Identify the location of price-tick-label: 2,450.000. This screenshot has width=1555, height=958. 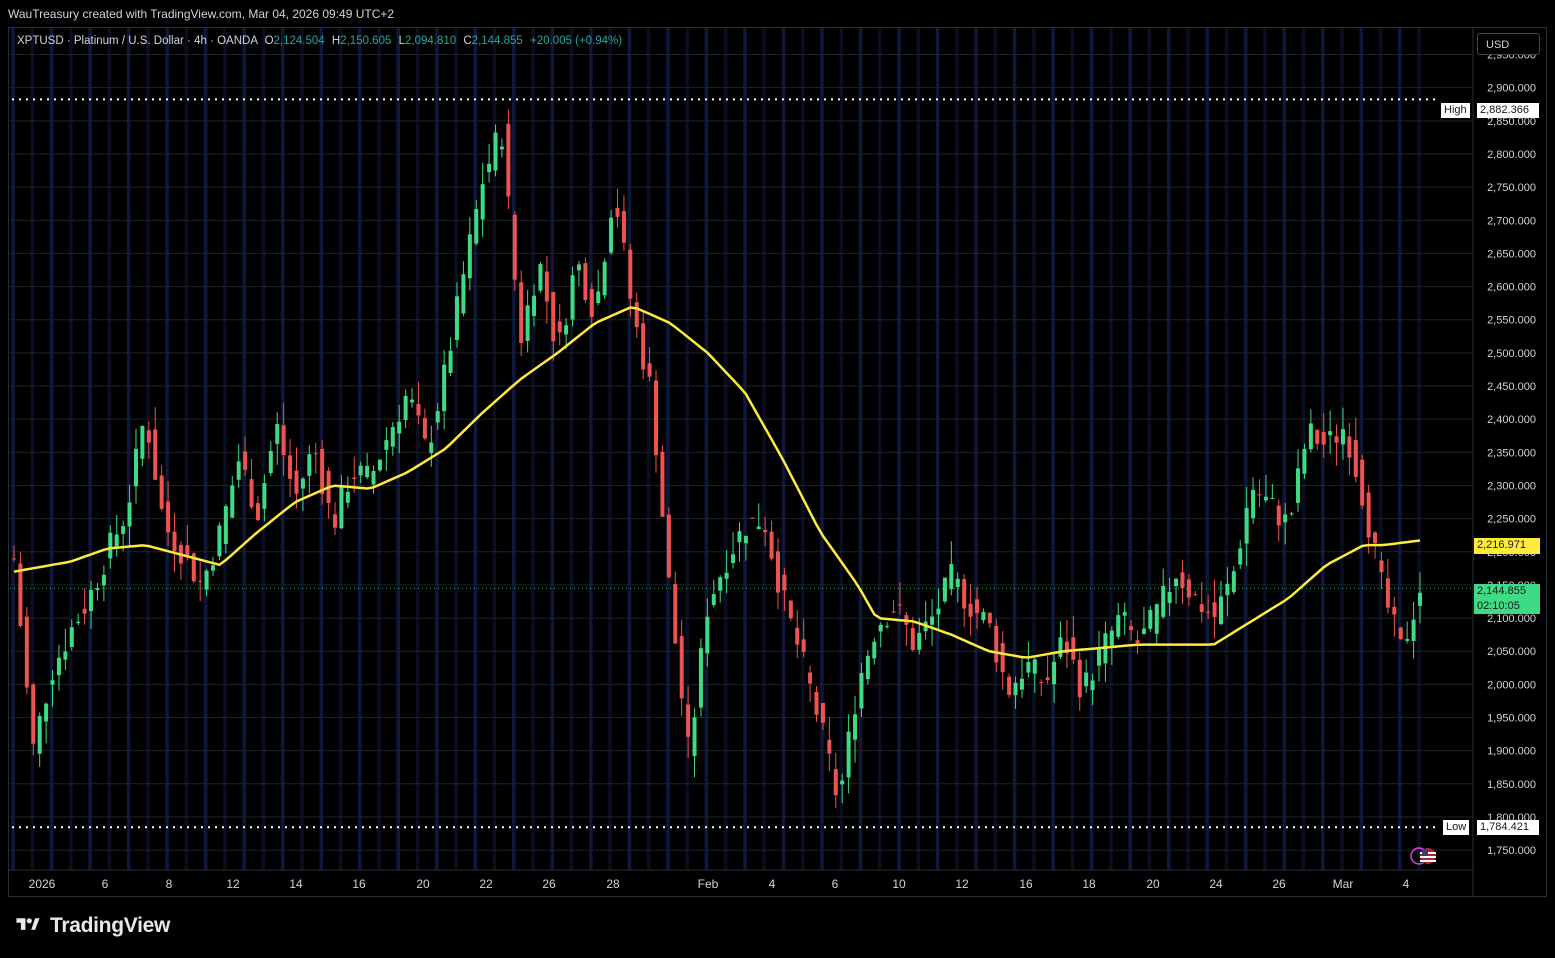
(1511, 387).